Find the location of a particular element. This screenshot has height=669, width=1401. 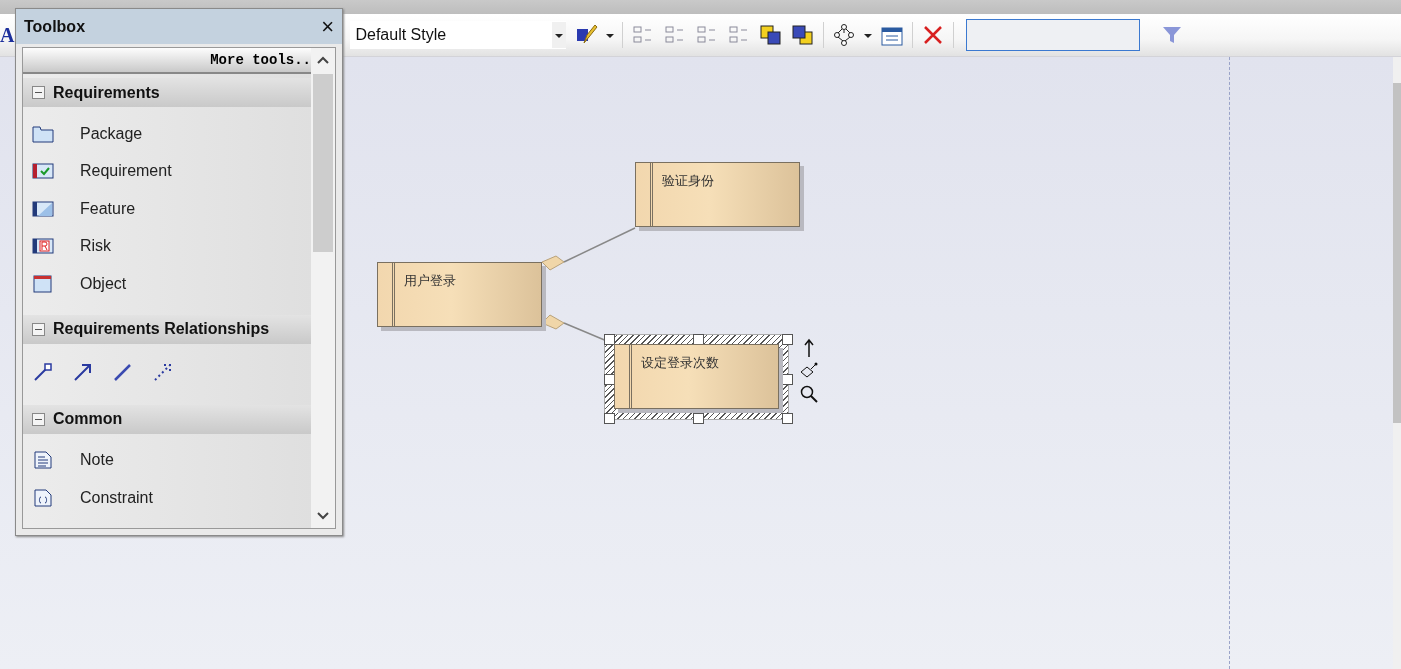

close-button: × is located at coordinates (327, 26).